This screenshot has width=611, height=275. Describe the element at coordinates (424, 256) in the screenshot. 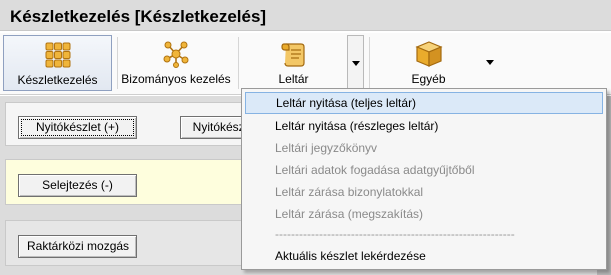

I see `menu-item-current-stock-query: Aktuális készlet lekérdezése` at that location.